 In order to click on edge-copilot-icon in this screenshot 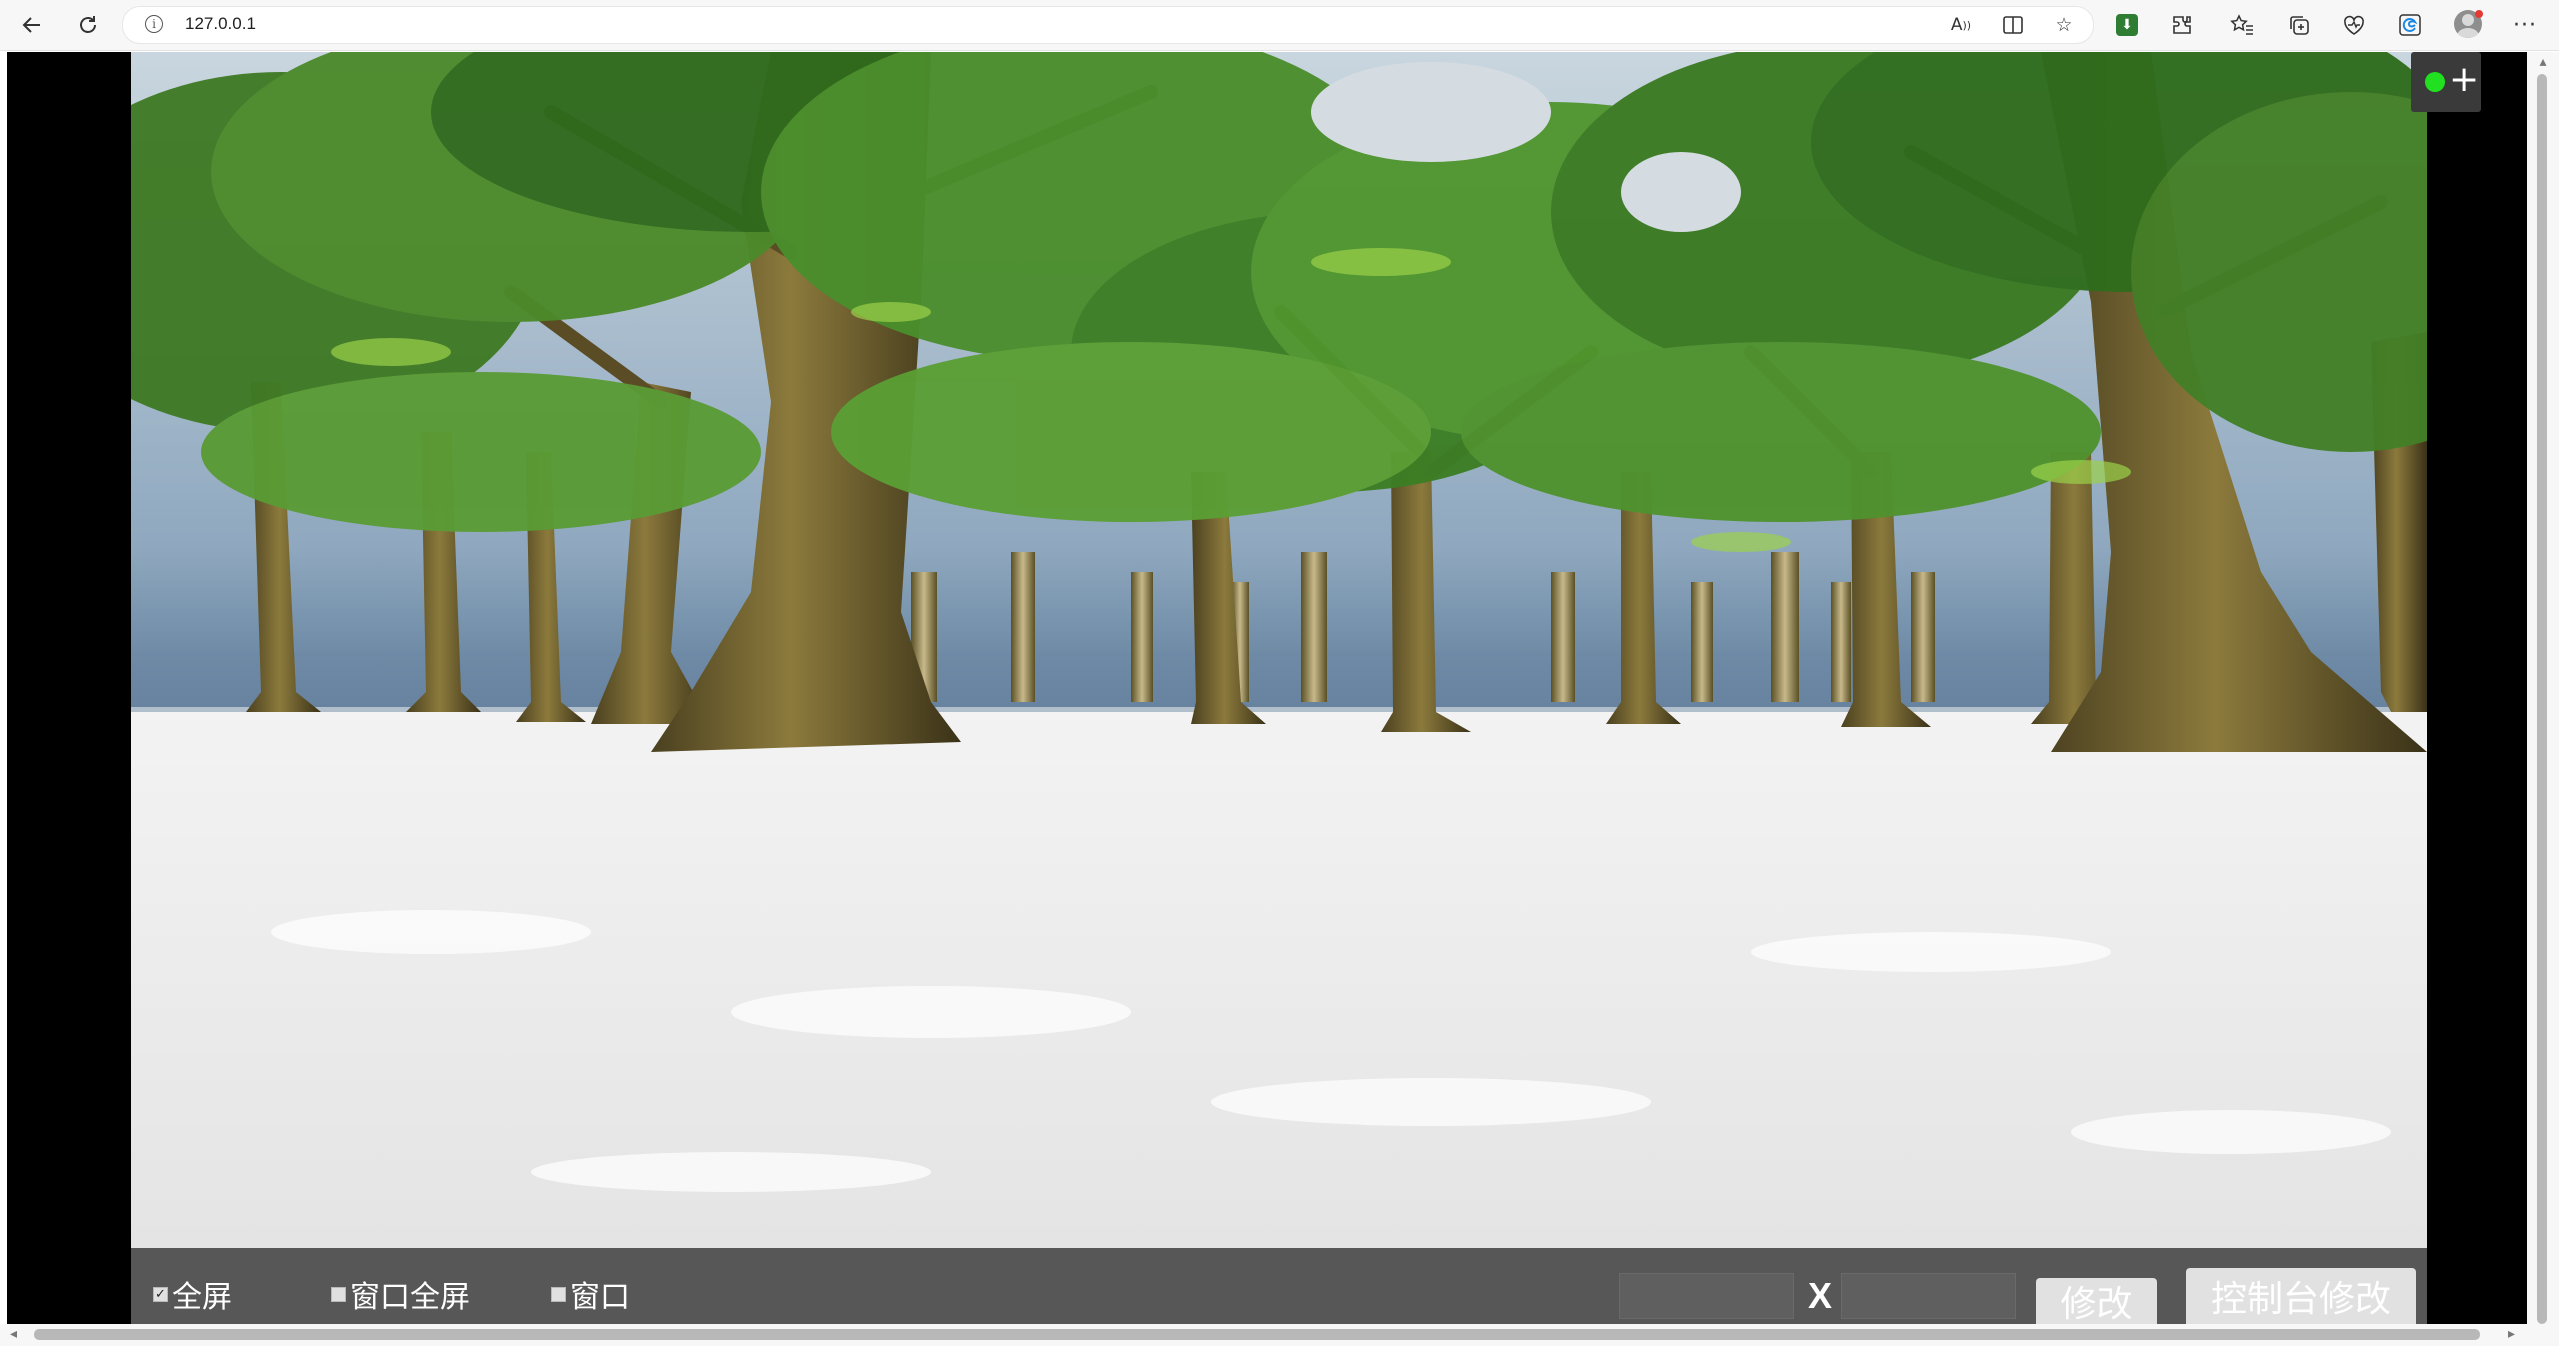, I will do `click(2410, 25)`.